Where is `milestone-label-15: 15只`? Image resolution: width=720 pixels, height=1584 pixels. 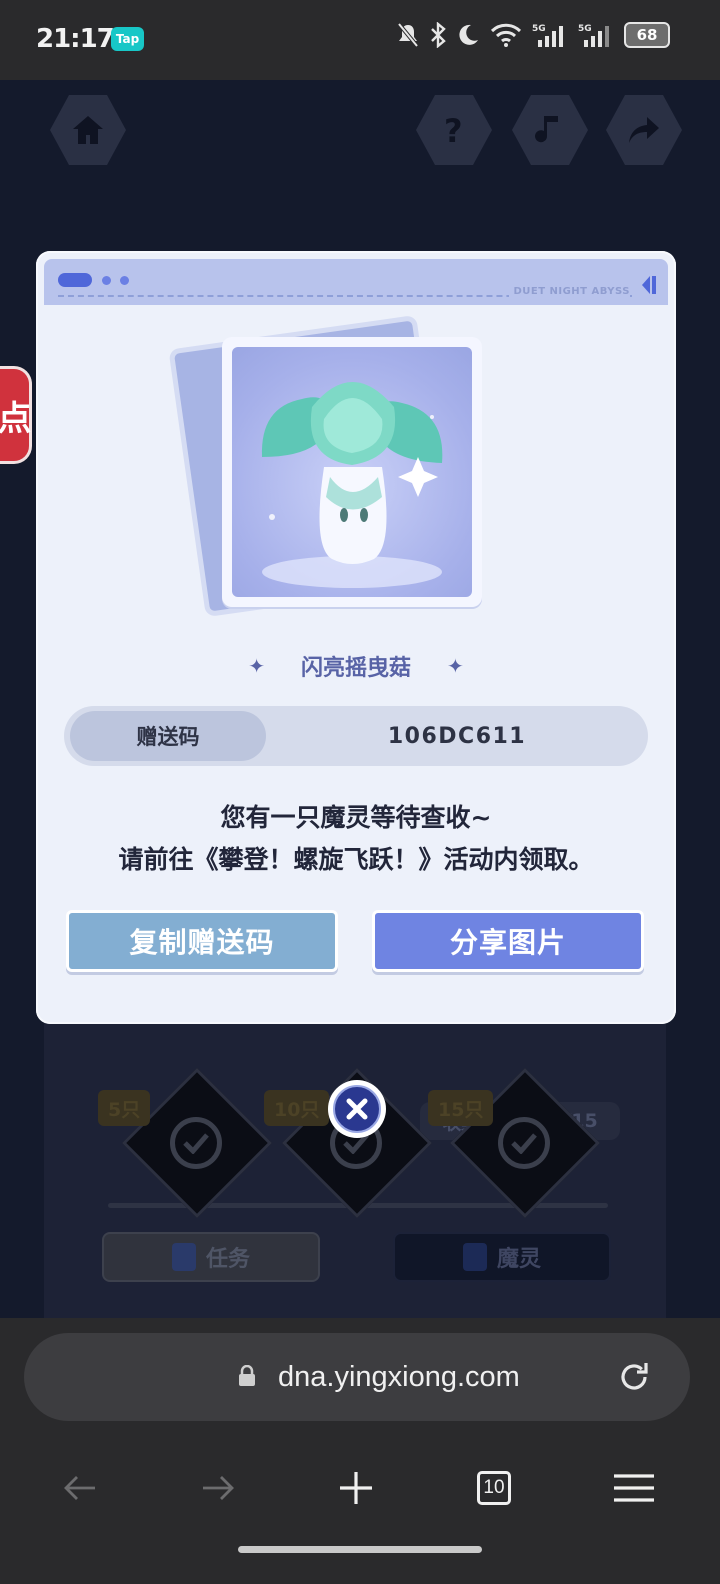 milestone-label-15: 15只 is located at coordinates (461, 1108).